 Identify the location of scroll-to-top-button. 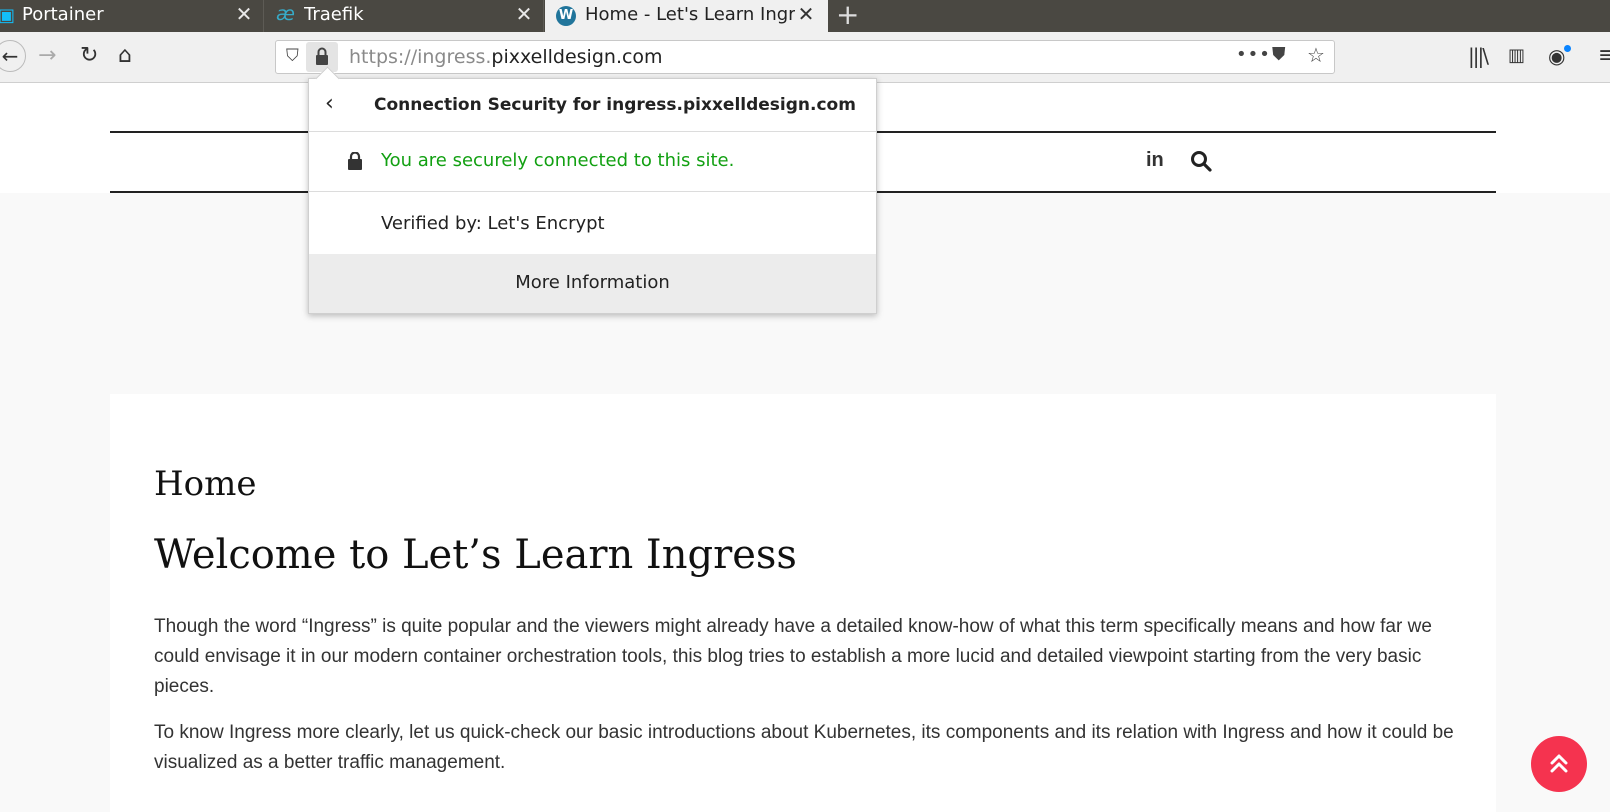
(1559, 764).